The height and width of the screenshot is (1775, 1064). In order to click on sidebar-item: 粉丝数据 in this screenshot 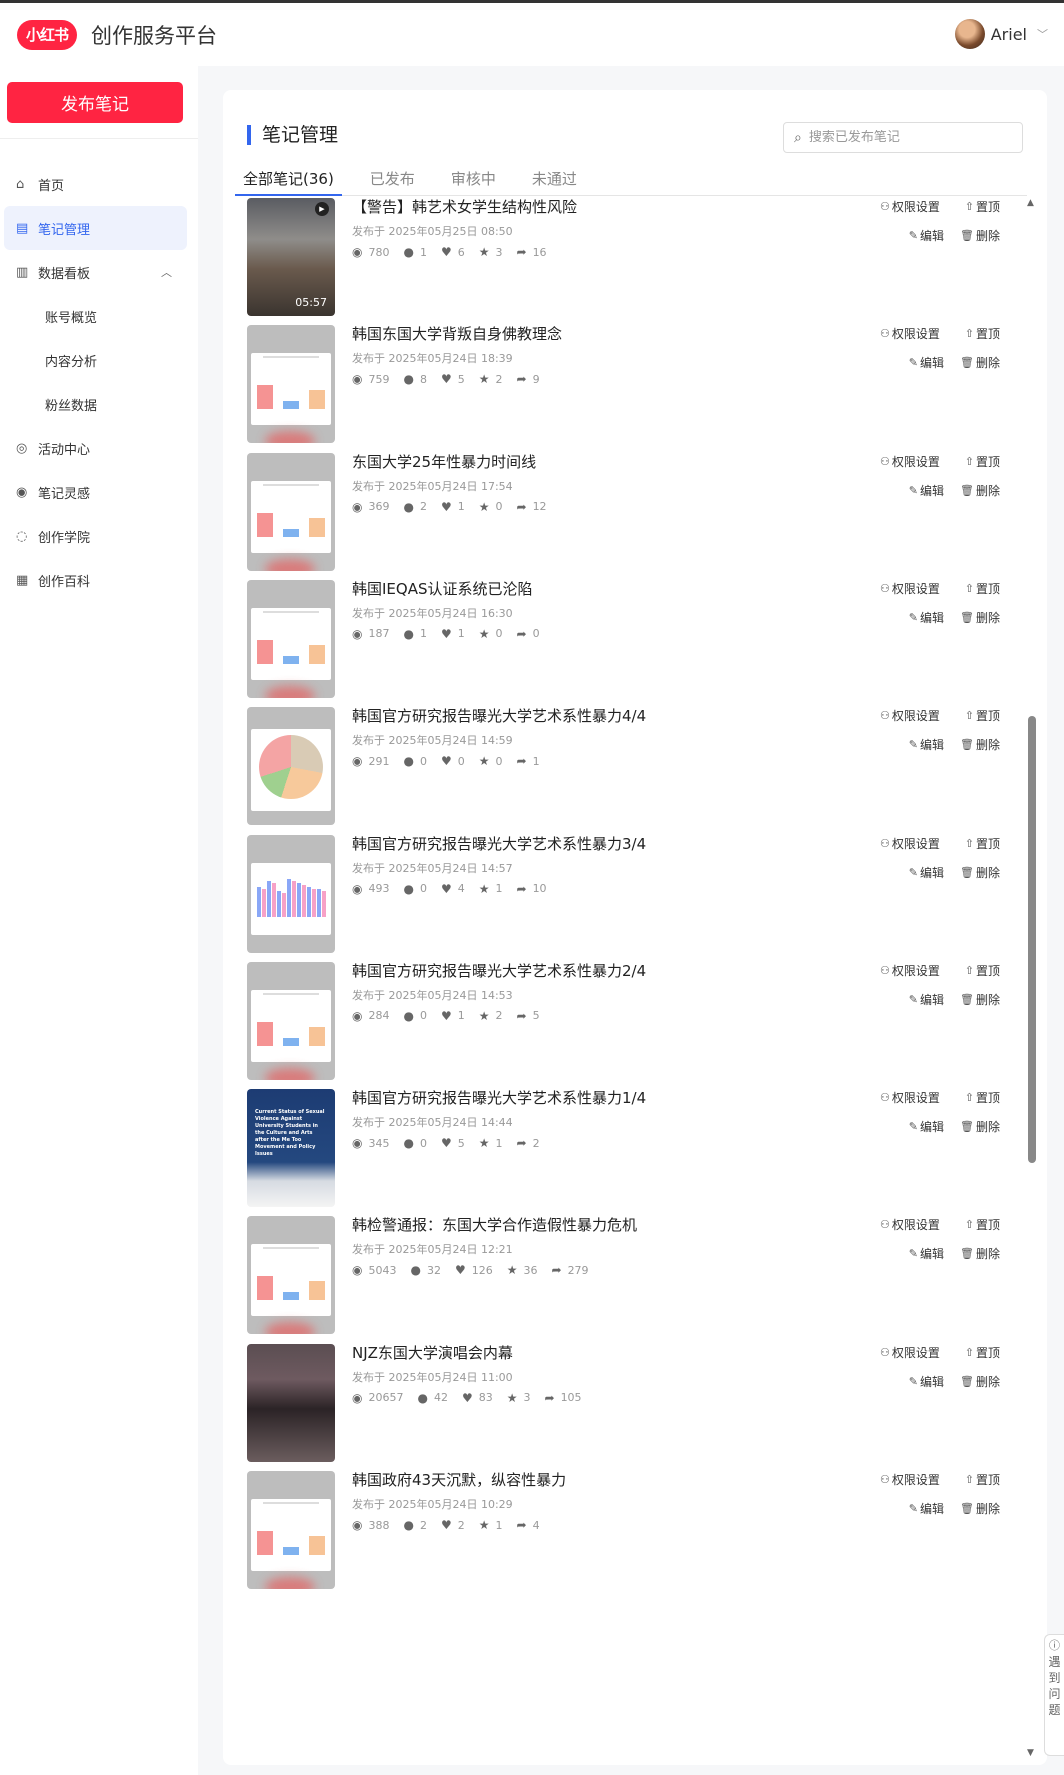, I will do `click(99, 404)`.